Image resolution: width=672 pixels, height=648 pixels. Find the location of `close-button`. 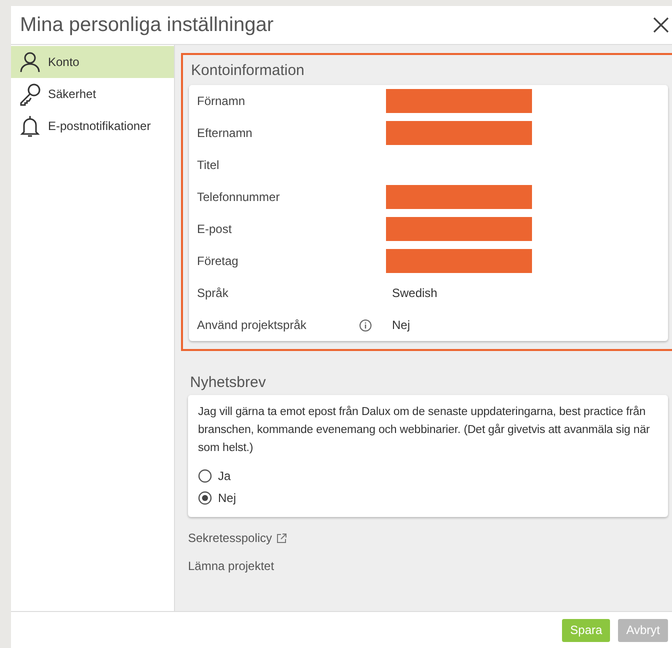

close-button is located at coordinates (661, 25).